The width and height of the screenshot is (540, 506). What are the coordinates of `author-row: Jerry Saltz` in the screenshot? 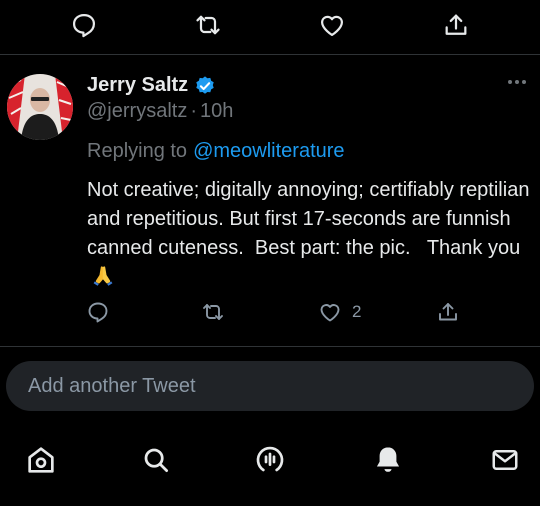 It's located at (151, 85).